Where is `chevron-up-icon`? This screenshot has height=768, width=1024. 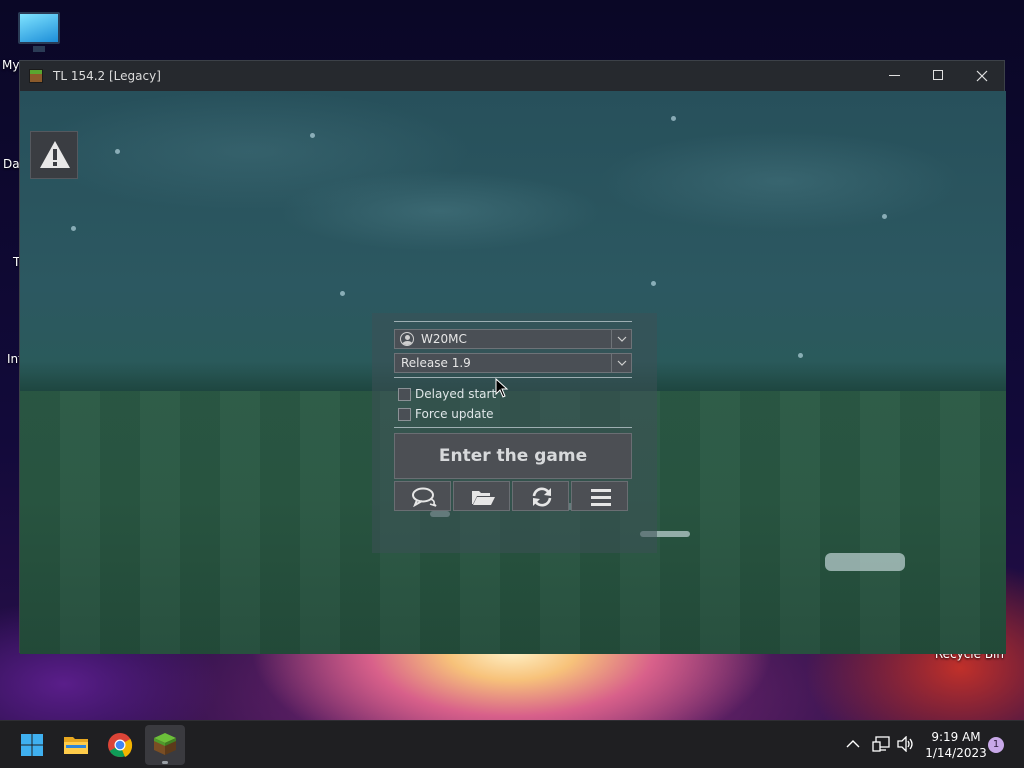
chevron-up-icon is located at coordinates (853, 744).